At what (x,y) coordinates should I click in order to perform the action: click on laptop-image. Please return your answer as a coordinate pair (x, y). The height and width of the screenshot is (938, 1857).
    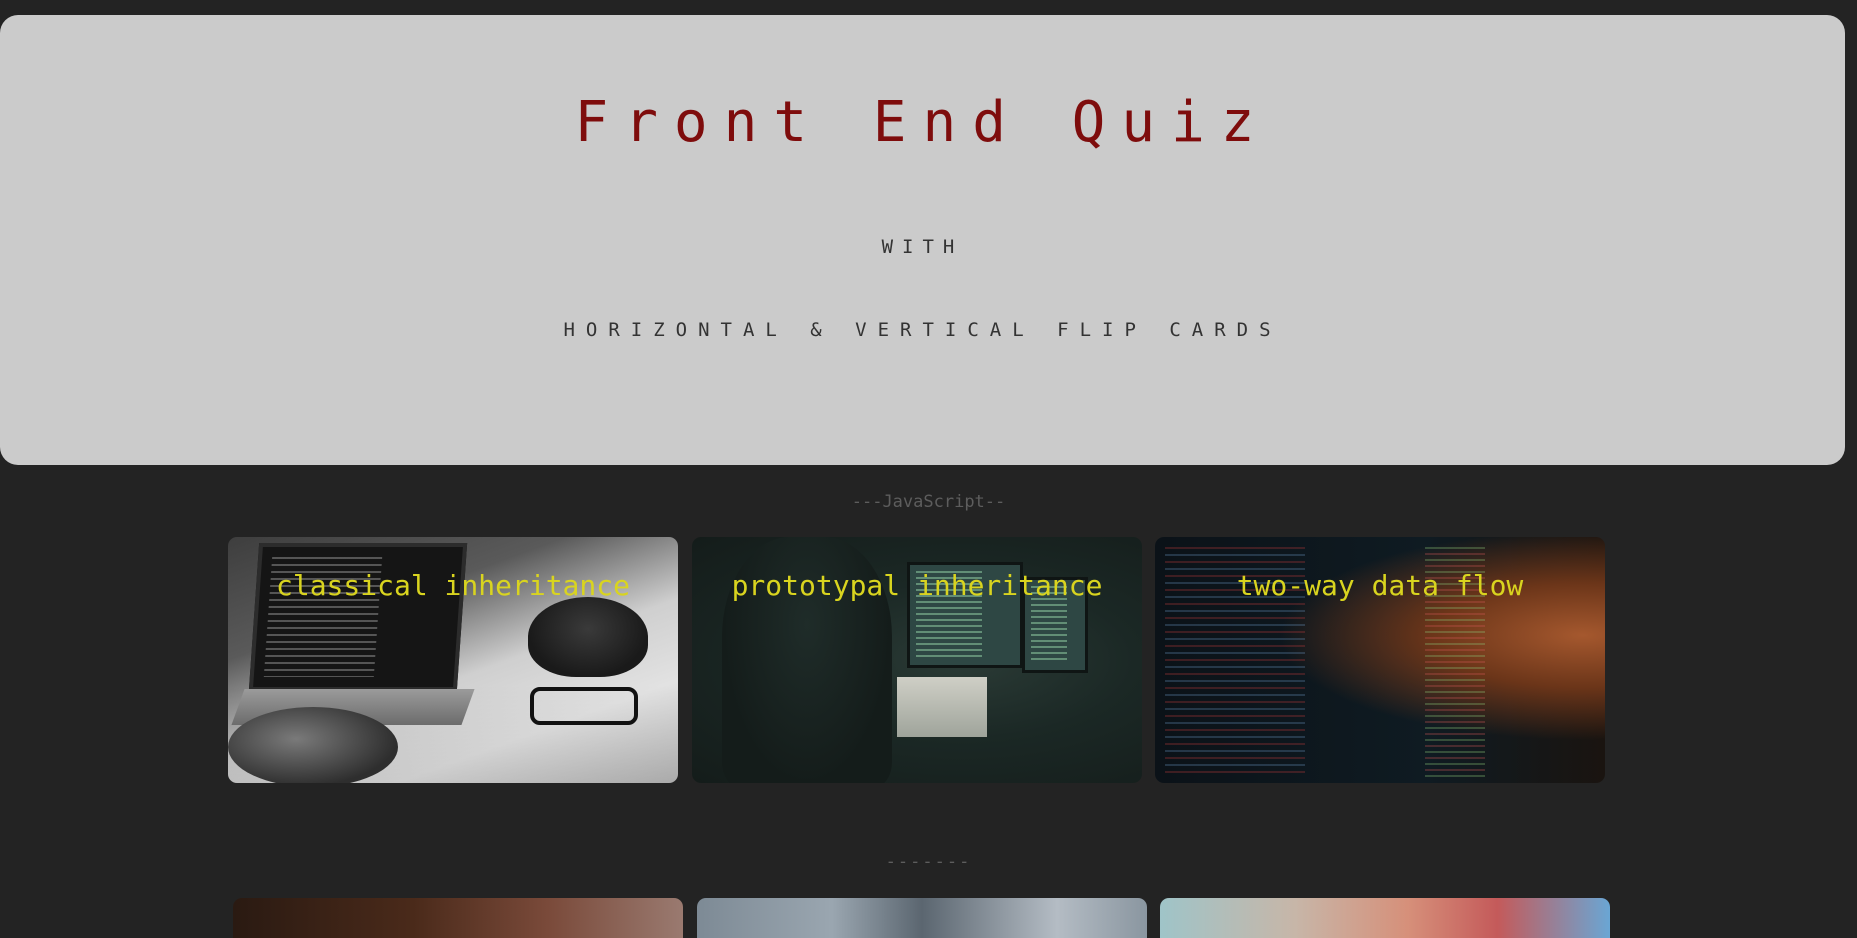
    Looking at the image, I should click on (942, 707).